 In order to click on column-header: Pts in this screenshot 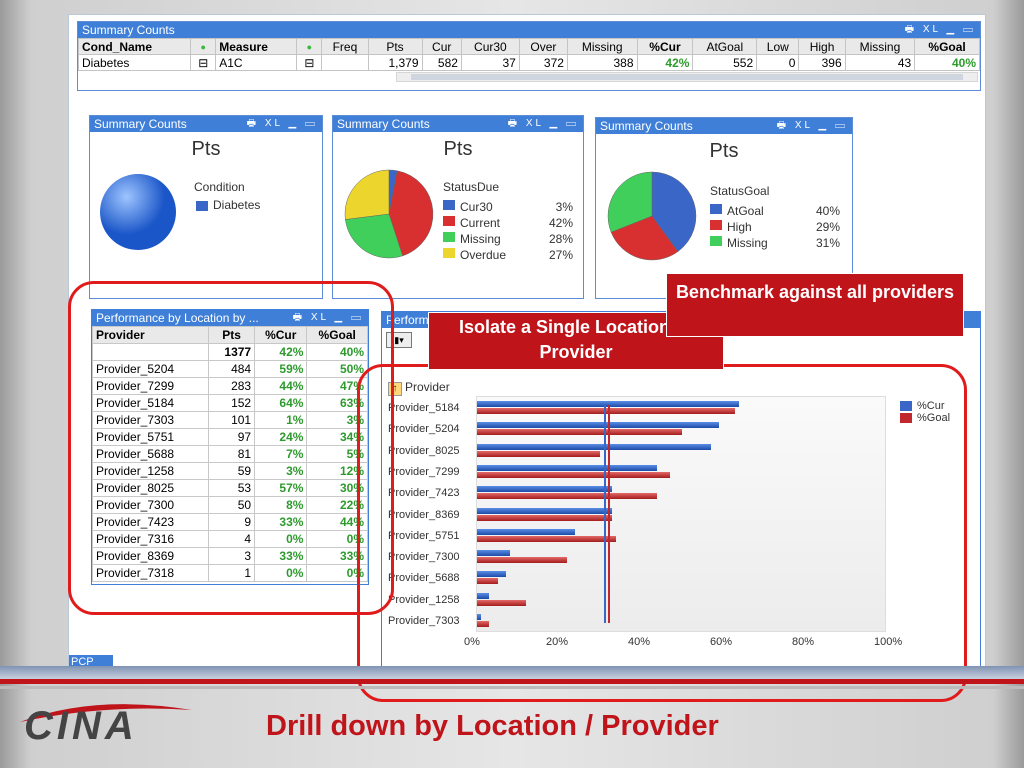, I will do `click(395, 46)`.